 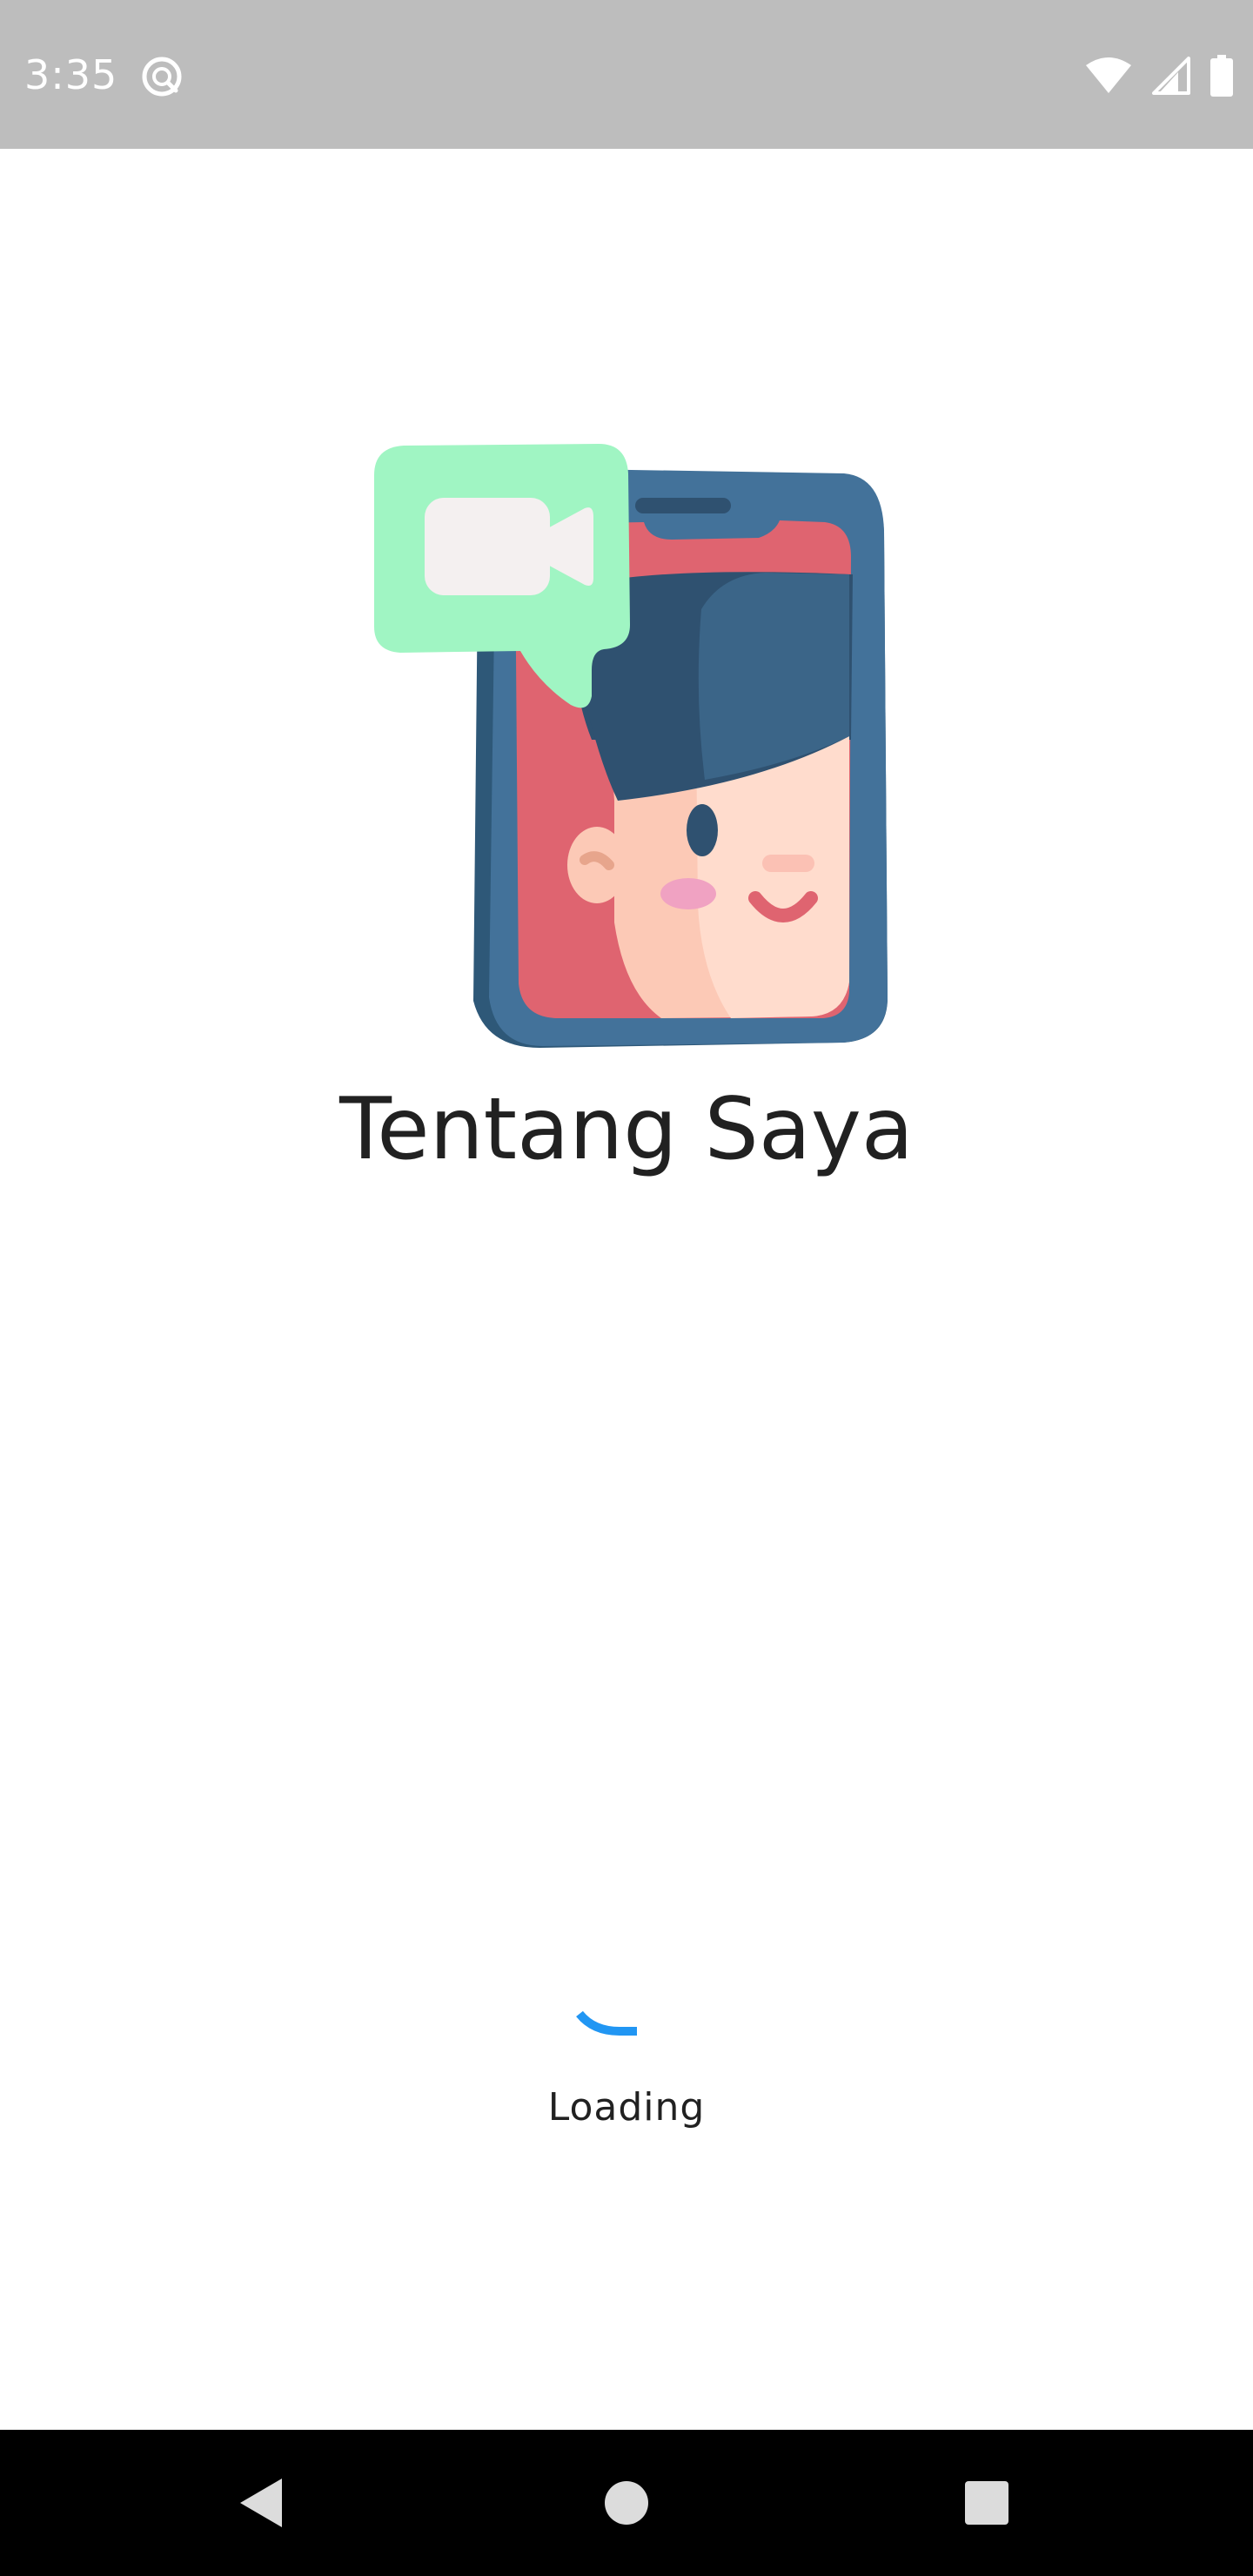 I want to click on back-button, so click(x=261, y=2502).